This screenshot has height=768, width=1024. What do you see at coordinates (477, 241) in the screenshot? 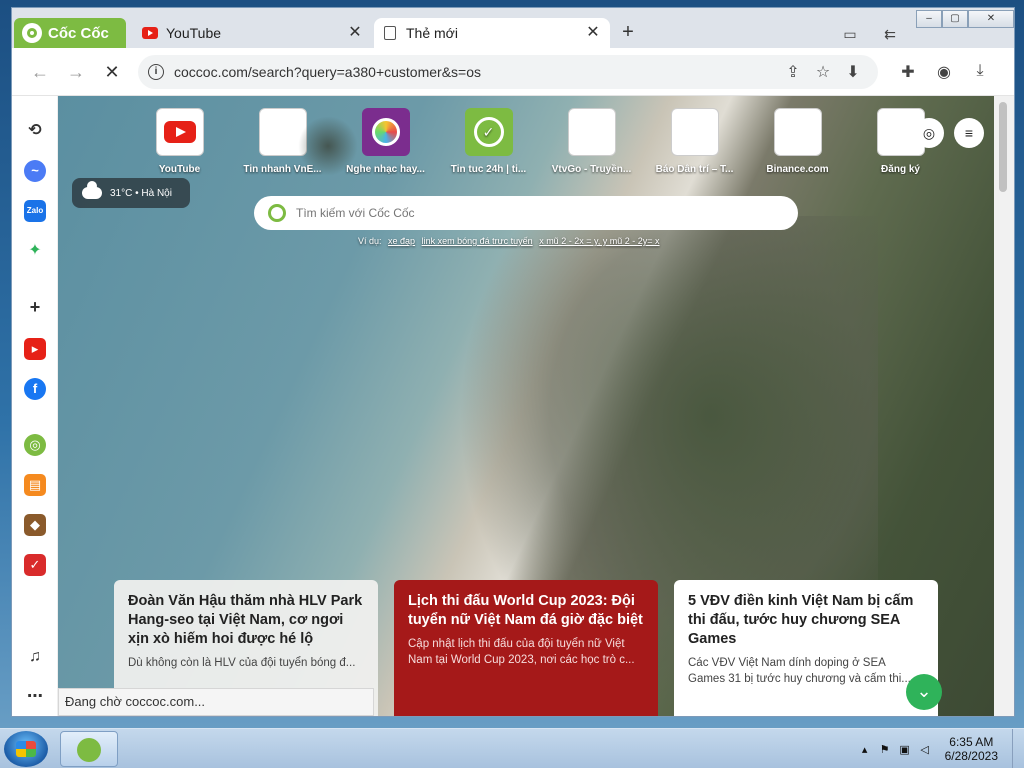
I see `suggestion-link: link xem bóng đá trực tuyến` at bounding box center [477, 241].